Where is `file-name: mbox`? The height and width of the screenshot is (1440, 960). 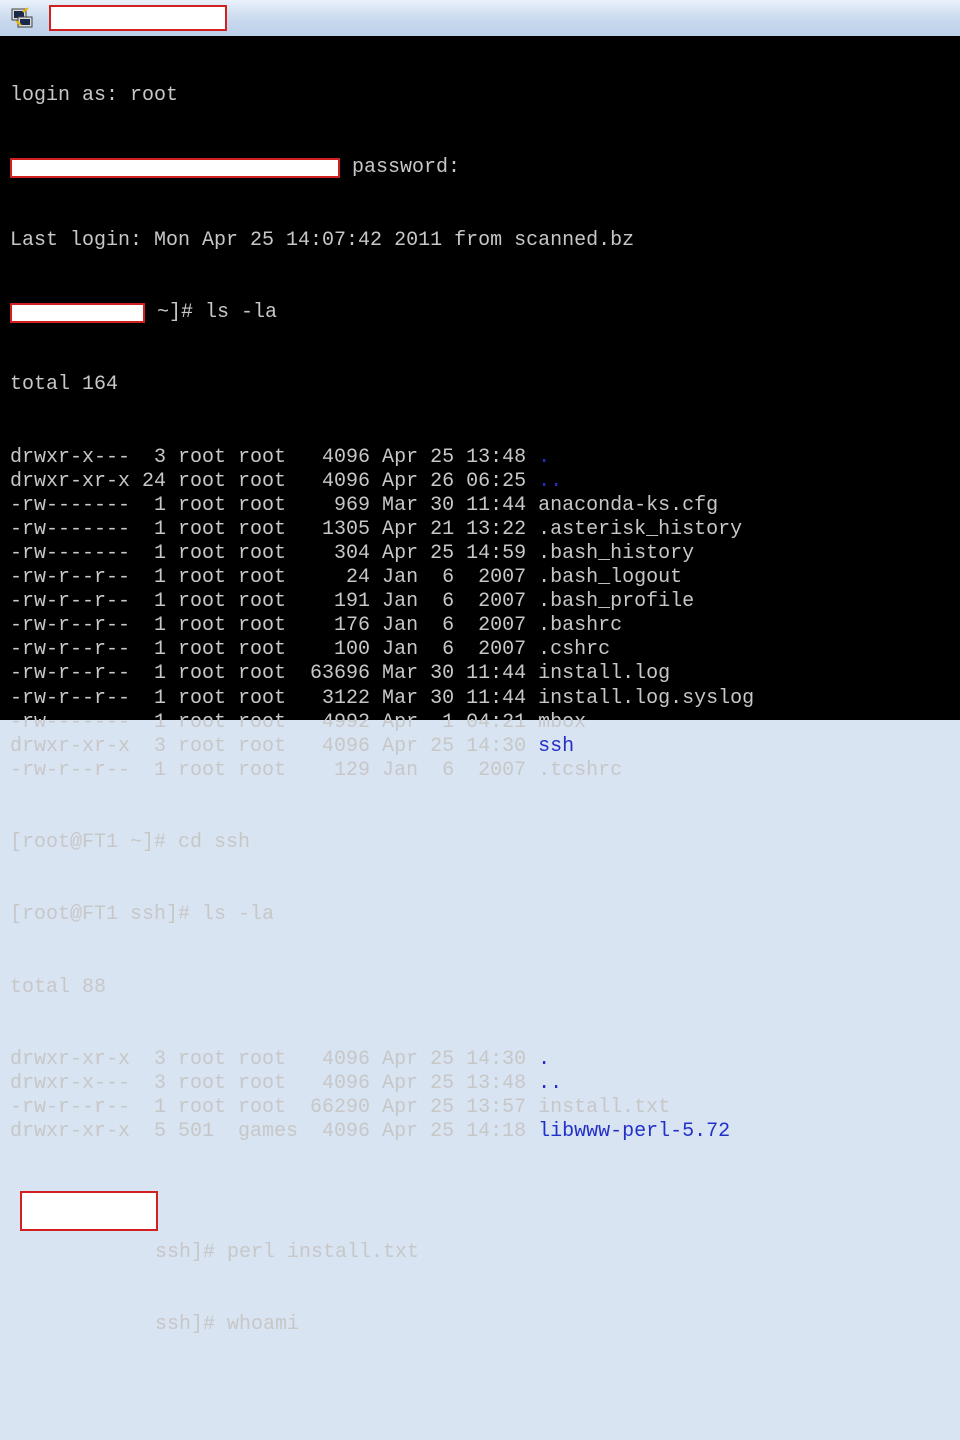 file-name: mbox is located at coordinates (562, 722).